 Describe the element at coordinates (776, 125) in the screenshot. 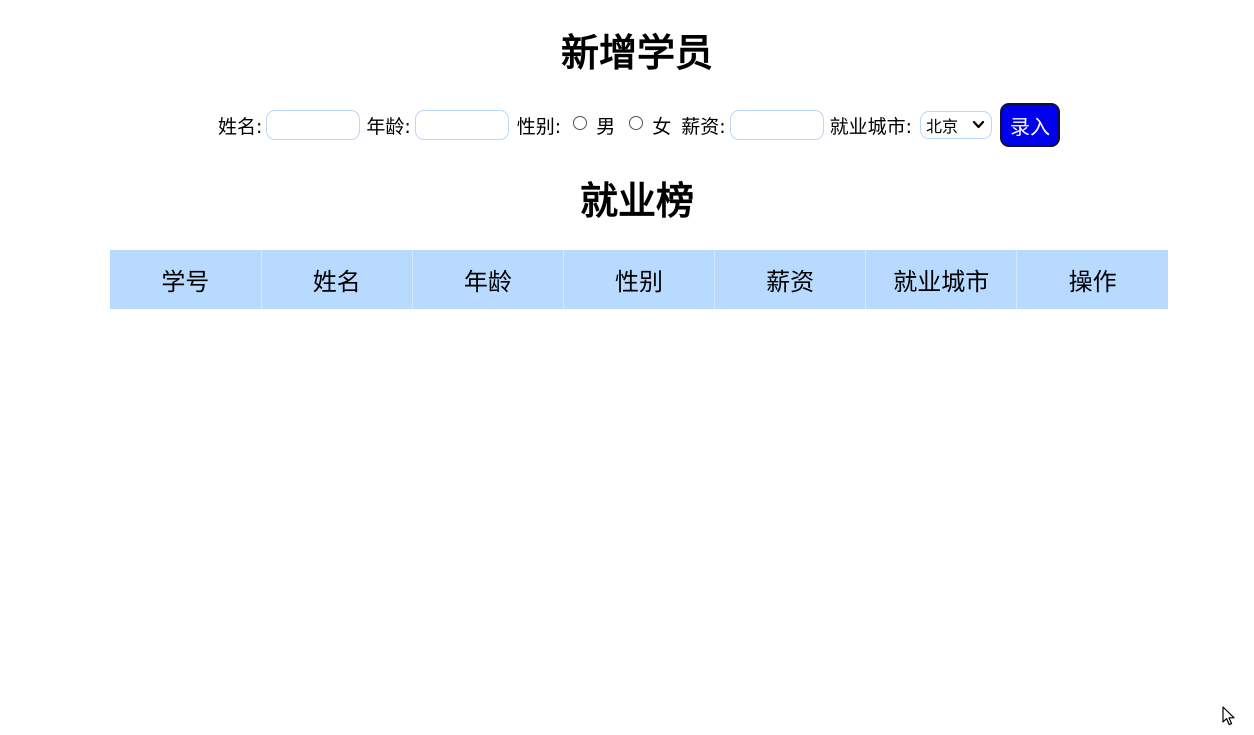

I see `salary-input` at that location.